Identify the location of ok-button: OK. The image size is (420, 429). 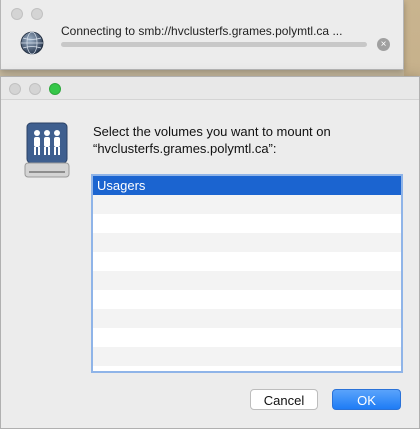
(366, 399).